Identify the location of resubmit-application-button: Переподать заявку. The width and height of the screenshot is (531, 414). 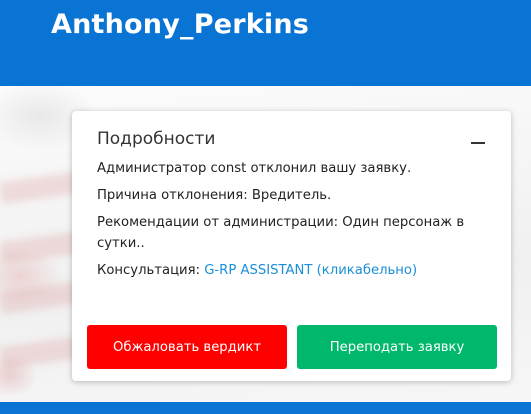
(397, 347).